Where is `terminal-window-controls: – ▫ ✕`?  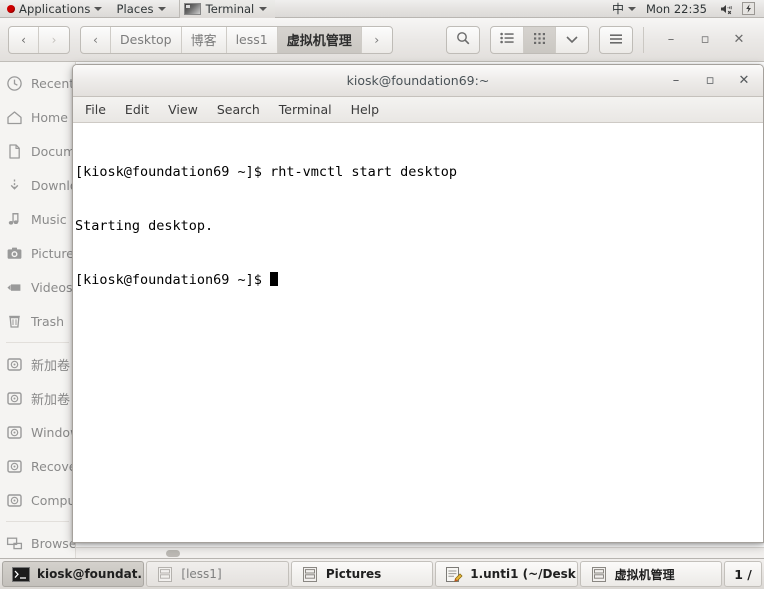
terminal-window-controls: – ▫ ✕ is located at coordinates (711, 81).